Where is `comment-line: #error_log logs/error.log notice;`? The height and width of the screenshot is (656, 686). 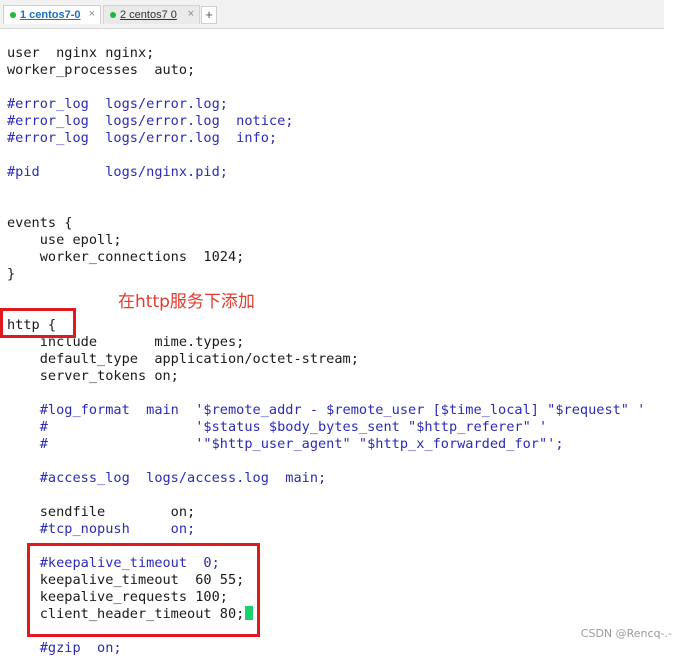 comment-line: #error_log logs/error.log notice; is located at coordinates (150, 121).